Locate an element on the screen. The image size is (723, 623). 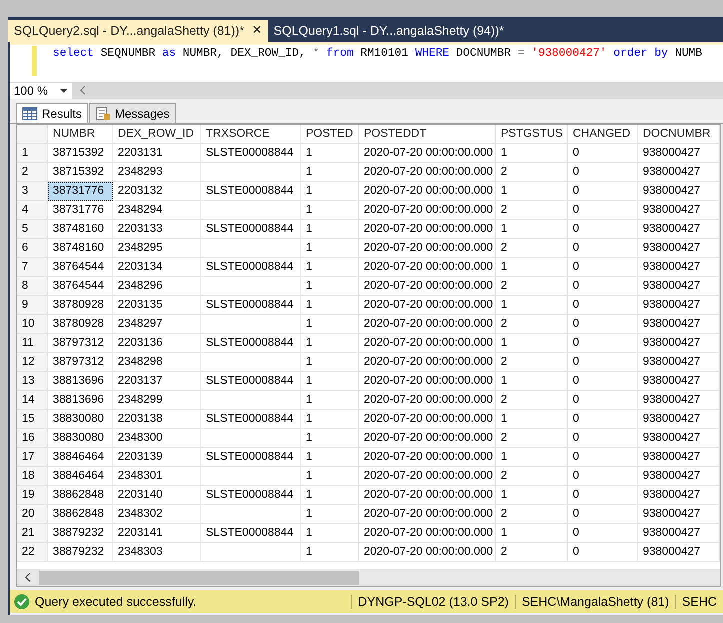
column-header: POSTED is located at coordinates (330, 134).